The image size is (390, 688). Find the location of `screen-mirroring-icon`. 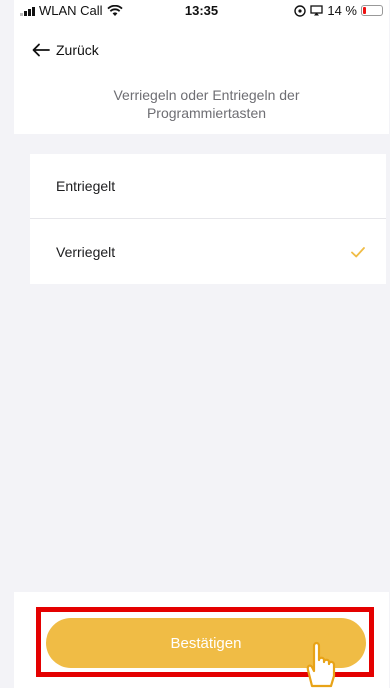

screen-mirroring-icon is located at coordinates (317, 10).